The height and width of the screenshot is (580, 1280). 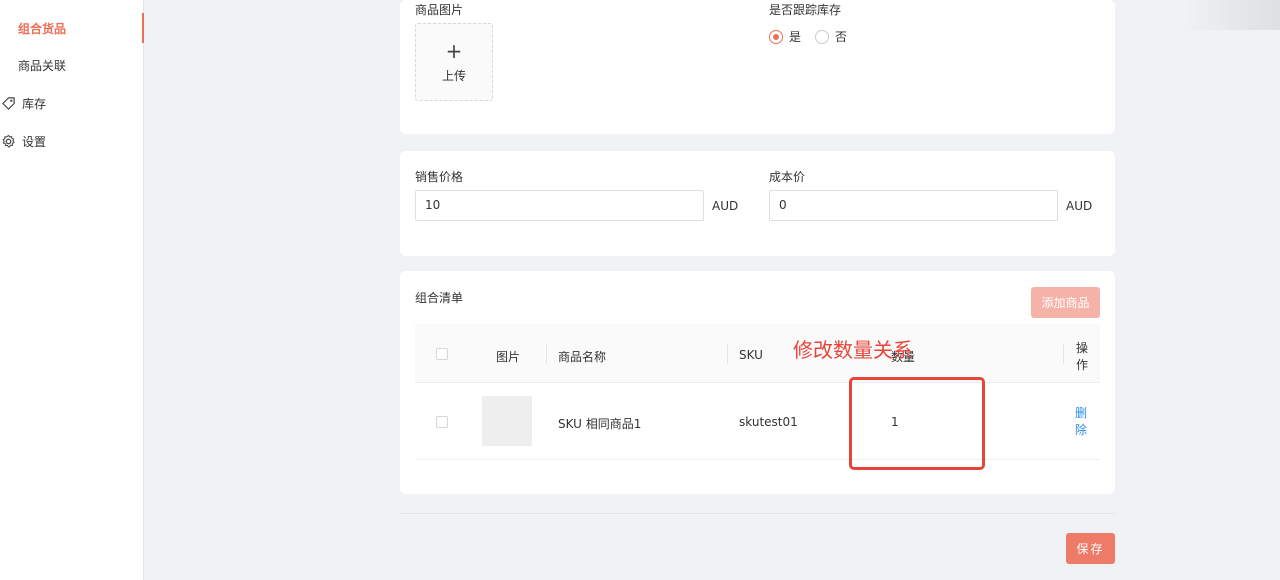 I want to click on sidebar-item-label: 设置, so click(x=34, y=141).